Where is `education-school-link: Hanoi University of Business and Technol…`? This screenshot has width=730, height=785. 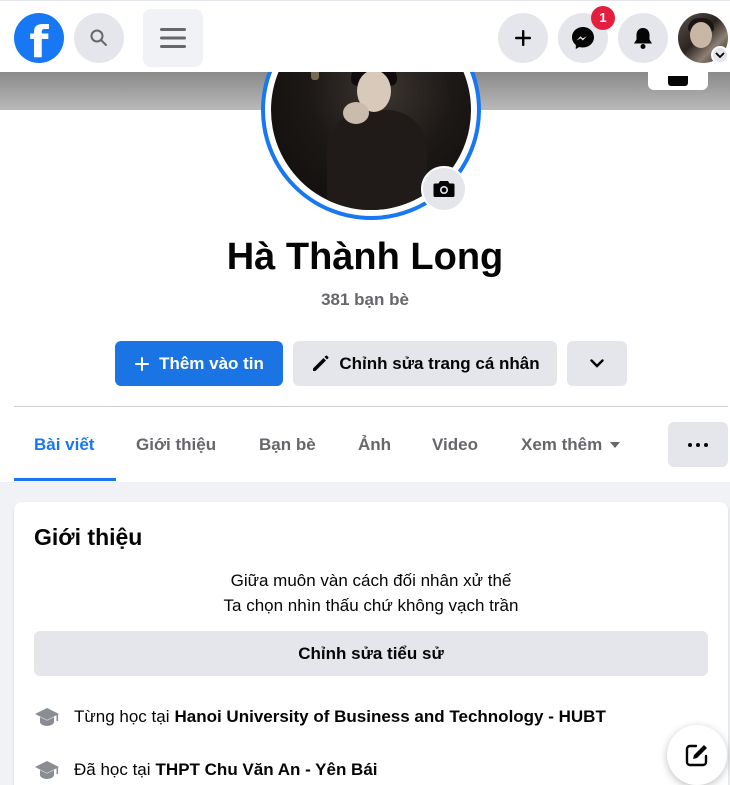 education-school-link: Hanoi University of Business and Technol… is located at coordinates (389, 717).